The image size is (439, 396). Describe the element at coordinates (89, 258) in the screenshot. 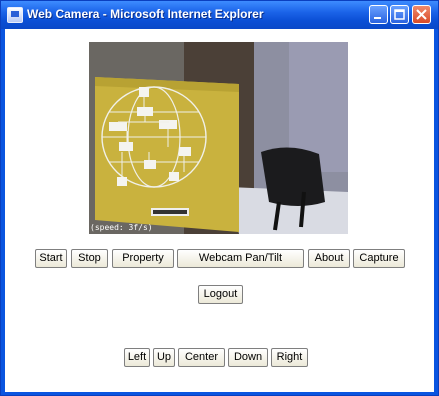

I see `stop-button: Stop` at that location.